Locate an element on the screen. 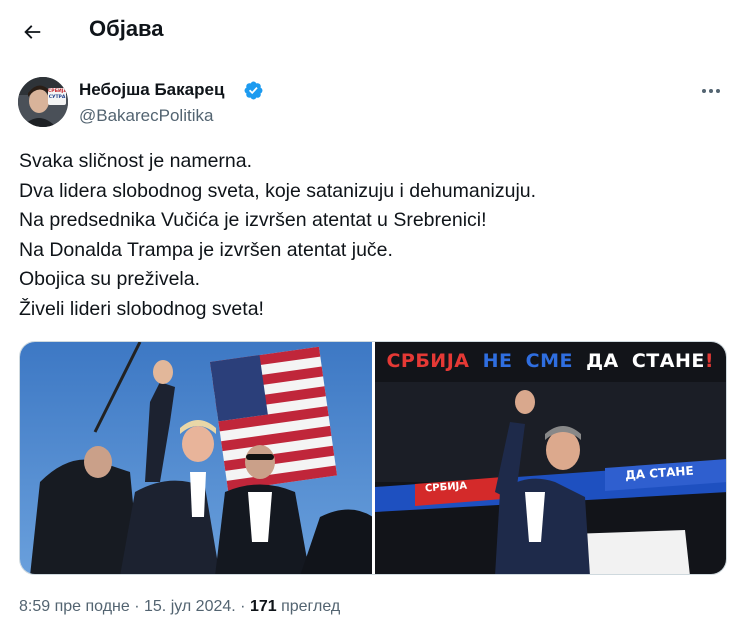 The image size is (738, 631). author-handle: @BakarecPolitika is located at coordinates (146, 116).